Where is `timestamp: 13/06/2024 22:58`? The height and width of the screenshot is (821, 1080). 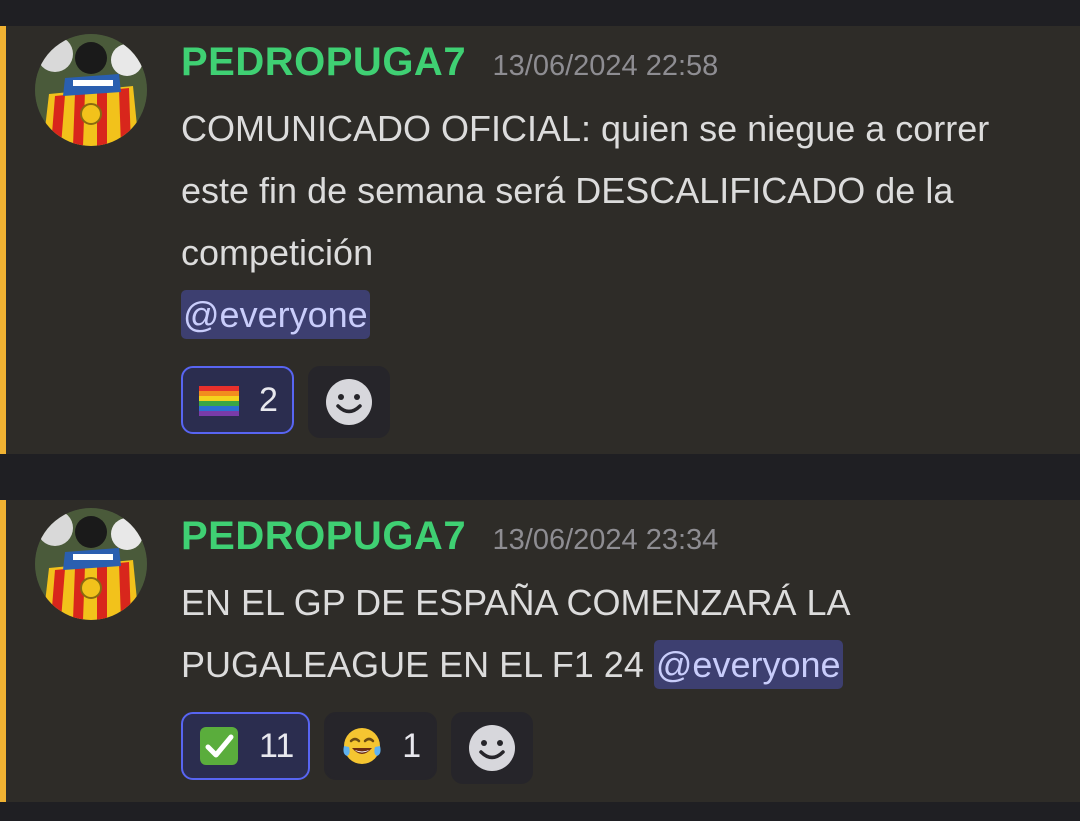
timestamp: 13/06/2024 22:58 is located at coordinates (605, 66).